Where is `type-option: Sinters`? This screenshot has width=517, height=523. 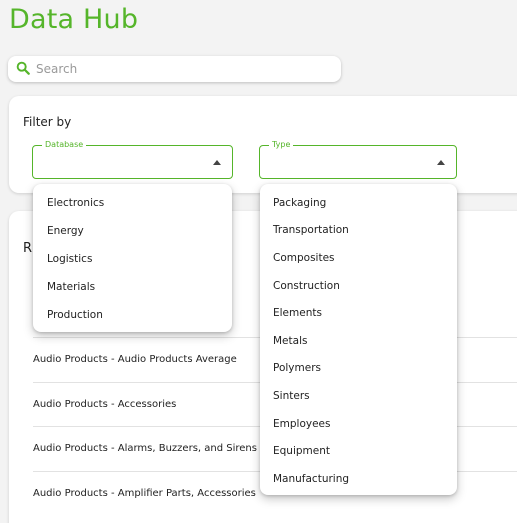 type-option: Sinters is located at coordinates (358, 396).